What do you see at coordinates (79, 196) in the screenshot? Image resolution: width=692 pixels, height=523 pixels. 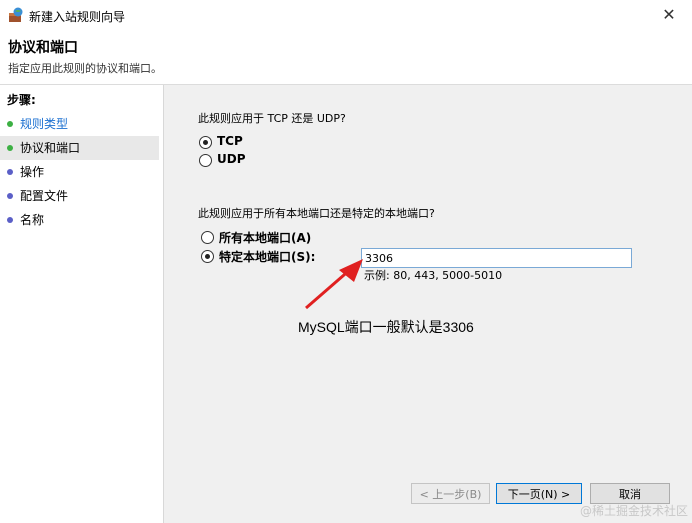 I see `step-profile: 配置文件` at bounding box center [79, 196].